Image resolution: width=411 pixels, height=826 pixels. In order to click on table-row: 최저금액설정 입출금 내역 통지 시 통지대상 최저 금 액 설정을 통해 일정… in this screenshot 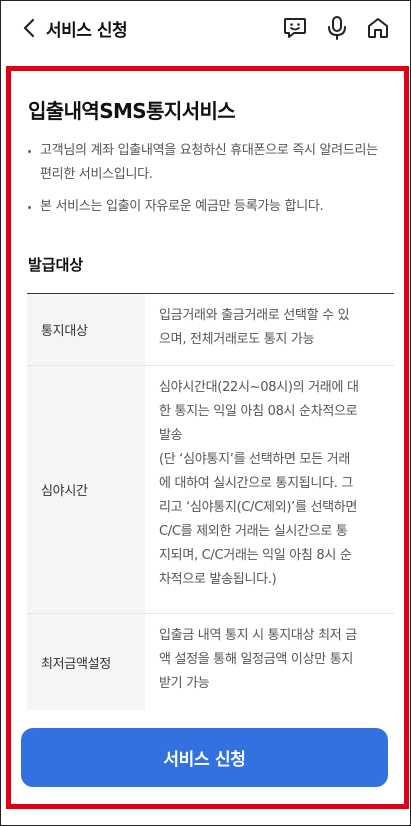, I will do `click(210, 662)`.